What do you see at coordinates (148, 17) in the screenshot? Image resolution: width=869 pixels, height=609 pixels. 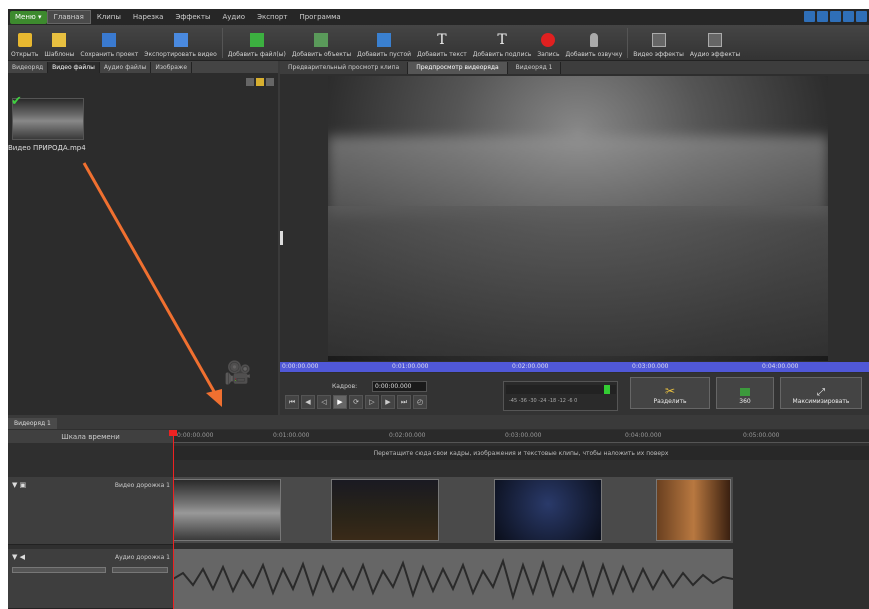 I see `menu-item-cut: Нарезка` at bounding box center [148, 17].